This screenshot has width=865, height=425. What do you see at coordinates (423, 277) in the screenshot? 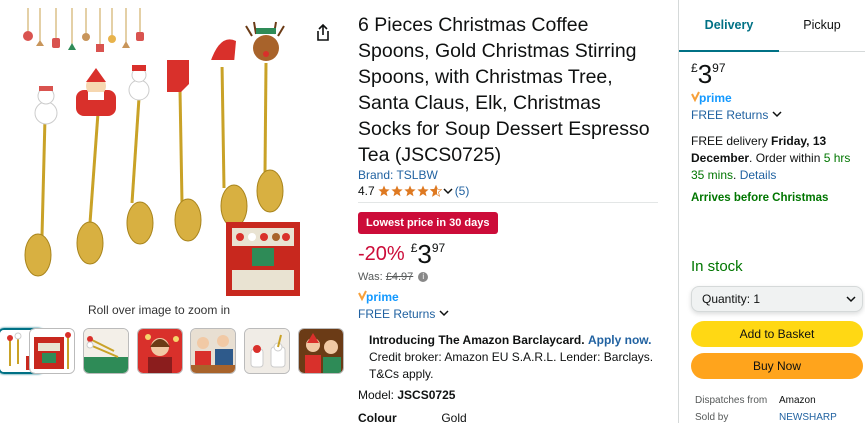
I see `info-icon: i` at bounding box center [423, 277].